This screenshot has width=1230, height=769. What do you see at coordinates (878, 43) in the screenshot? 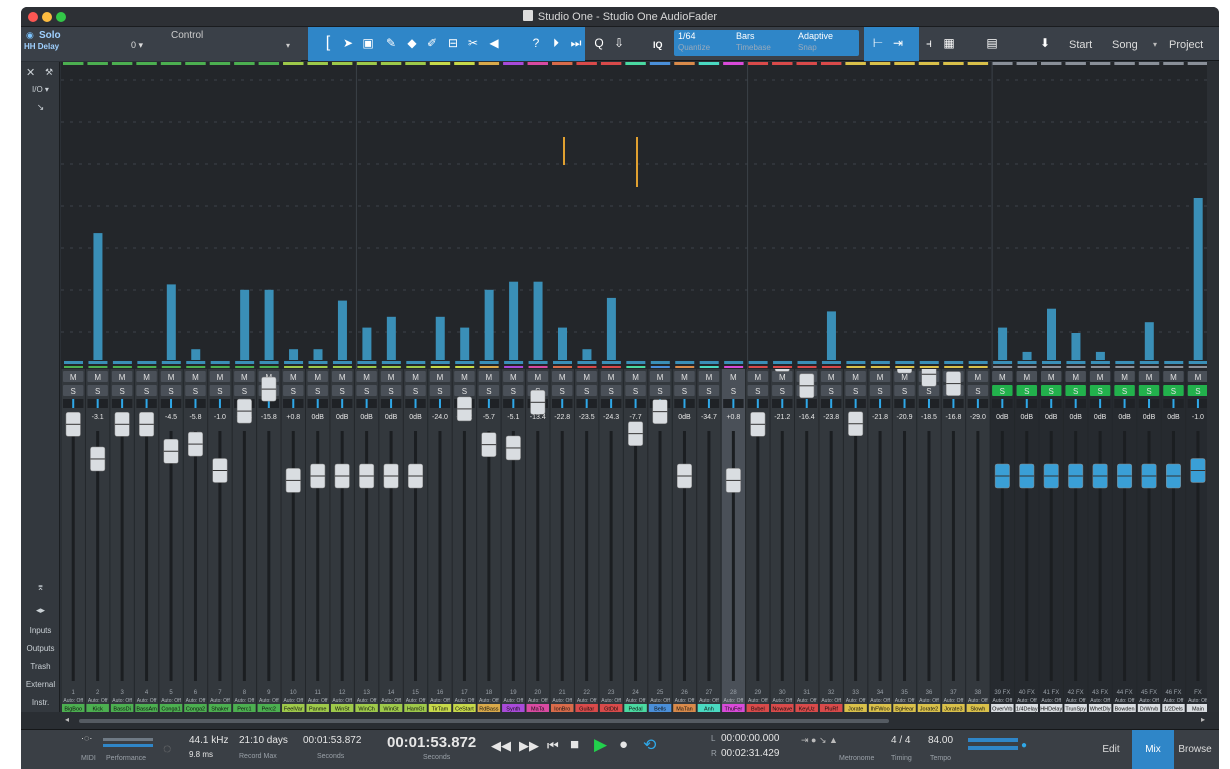
I see `snap-grid-icon: ⊢` at bounding box center [878, 43].